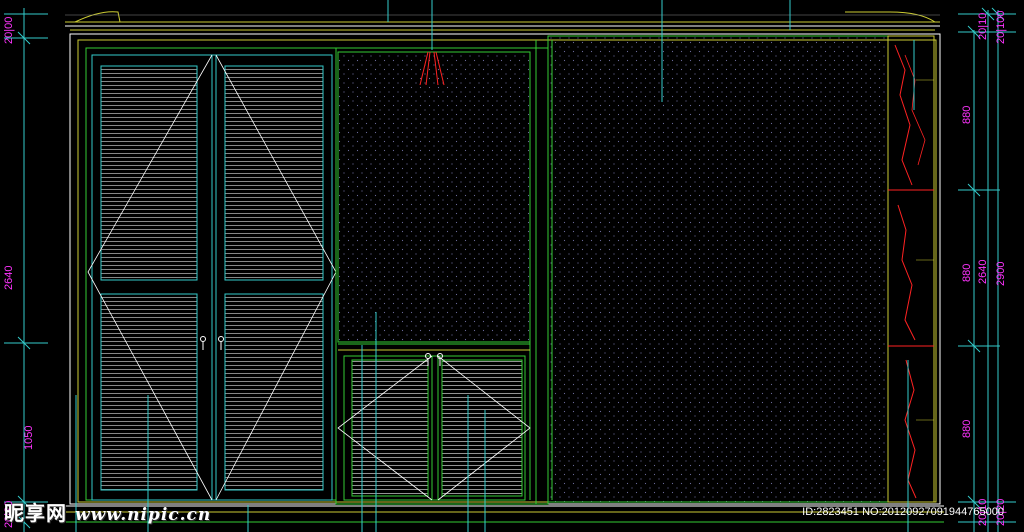  Describe the element at coordinates (502, 23) in the screenshot. I see `top-crown` at that location.